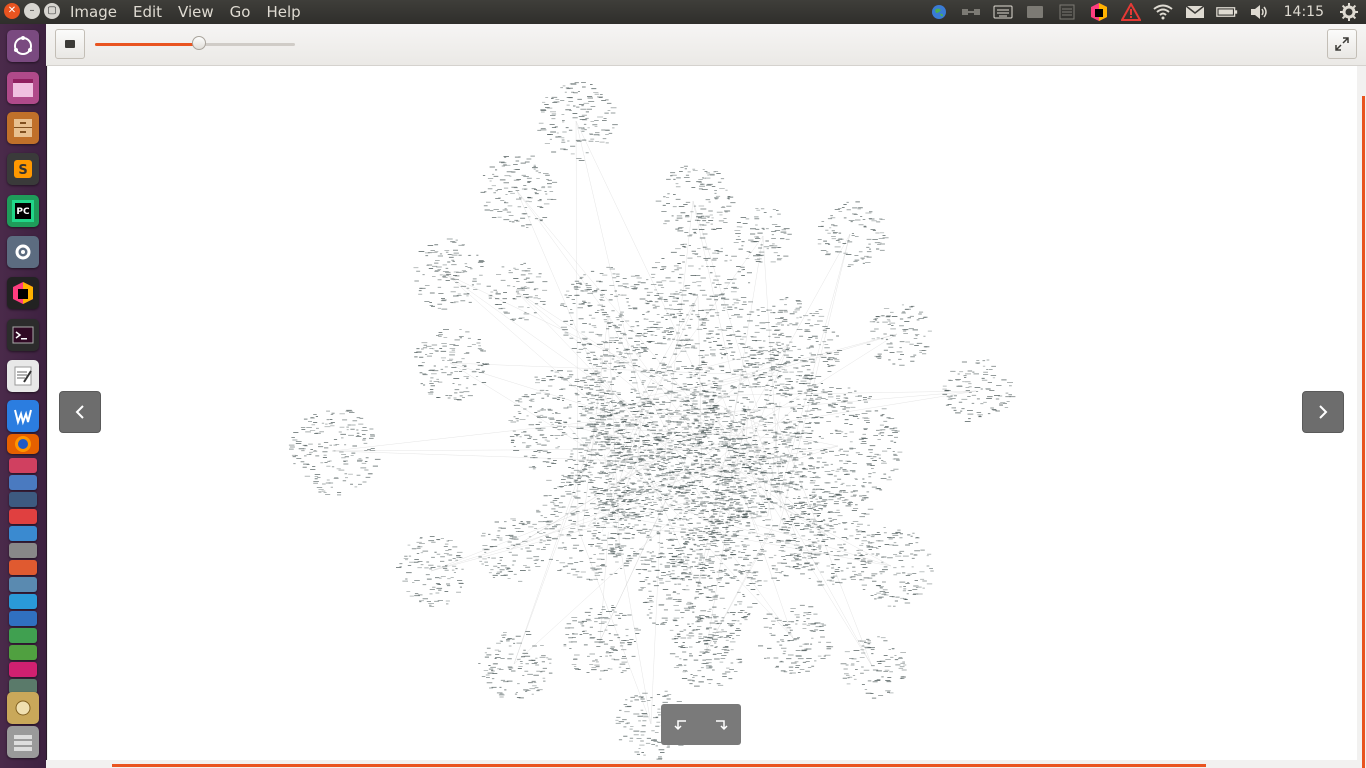 The height and width of the screenshot is (768, 1366). Describe the element at coordinates (1195, 12) in the screenshot. I see `mail-icon` at that location.